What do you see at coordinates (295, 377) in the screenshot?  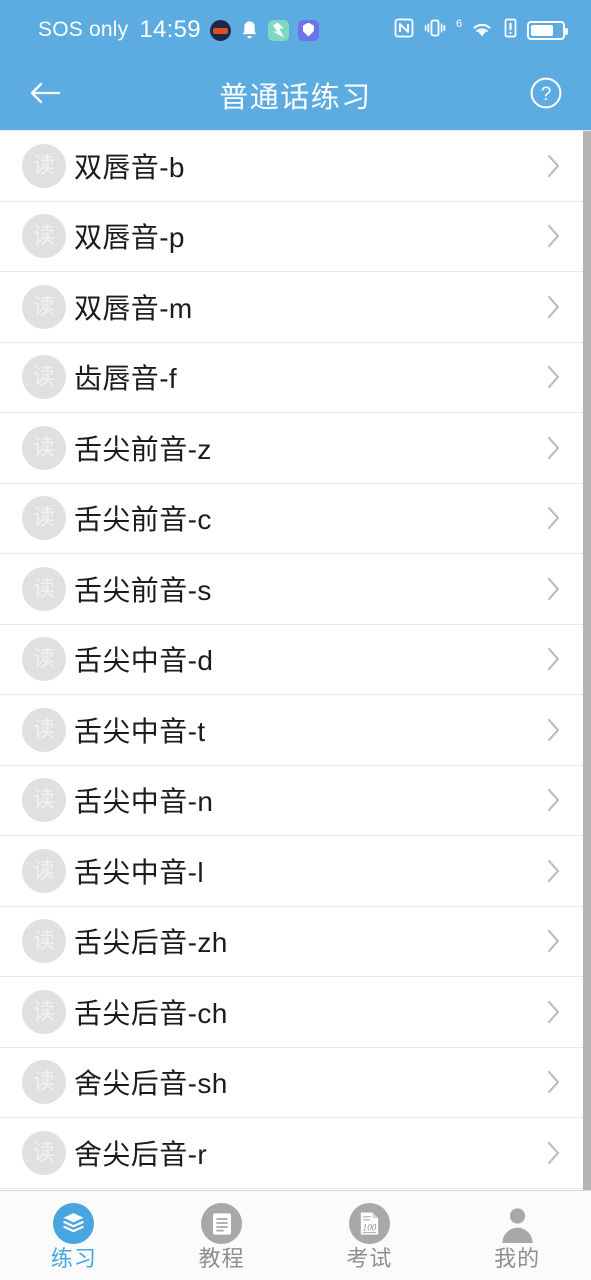 I see `practice-list-row: 读齿唇音-f` at bounding box center [295, 377].